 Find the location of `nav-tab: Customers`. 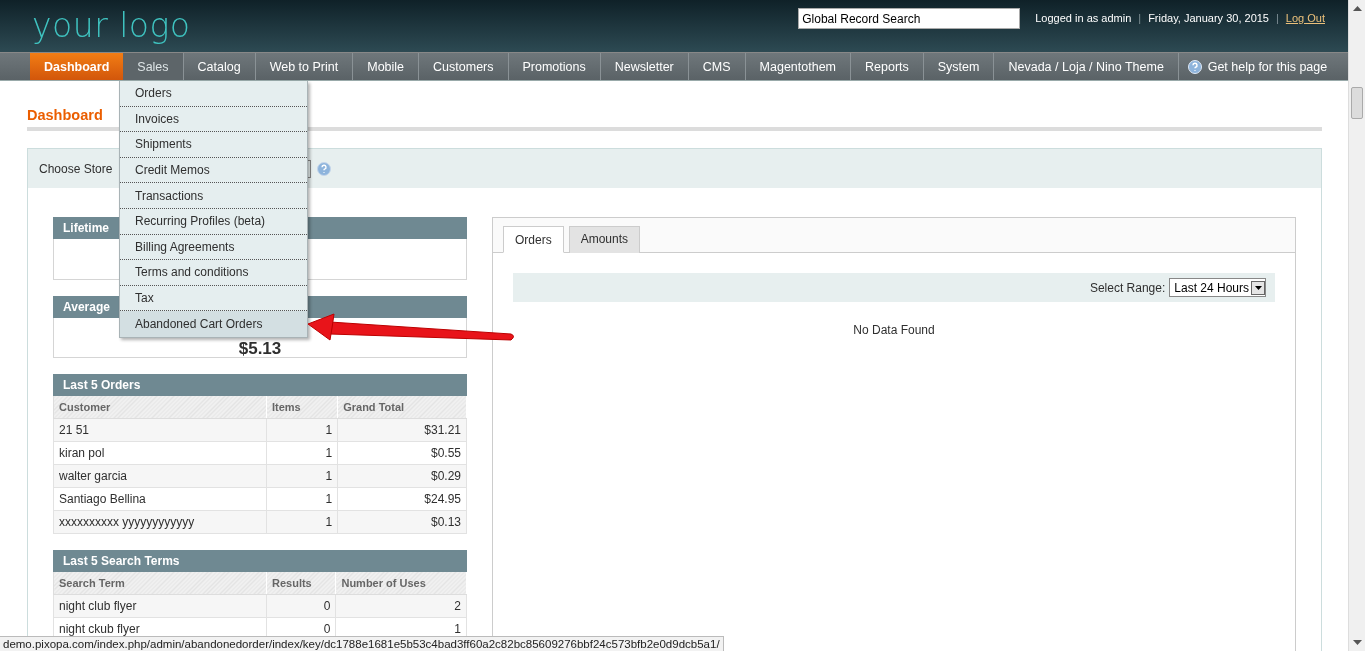

nav-tab: Customers is located at coordinates (464, 66).